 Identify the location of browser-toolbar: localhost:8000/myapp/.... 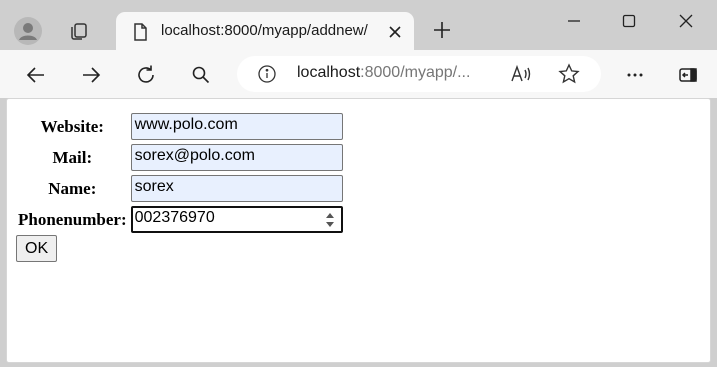
(358, 74).